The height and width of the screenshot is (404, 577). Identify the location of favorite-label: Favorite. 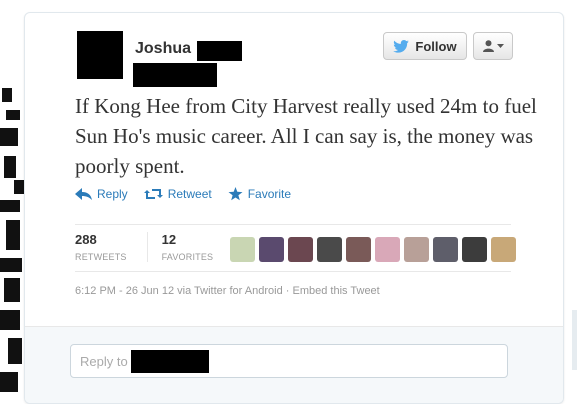
(269, 194).